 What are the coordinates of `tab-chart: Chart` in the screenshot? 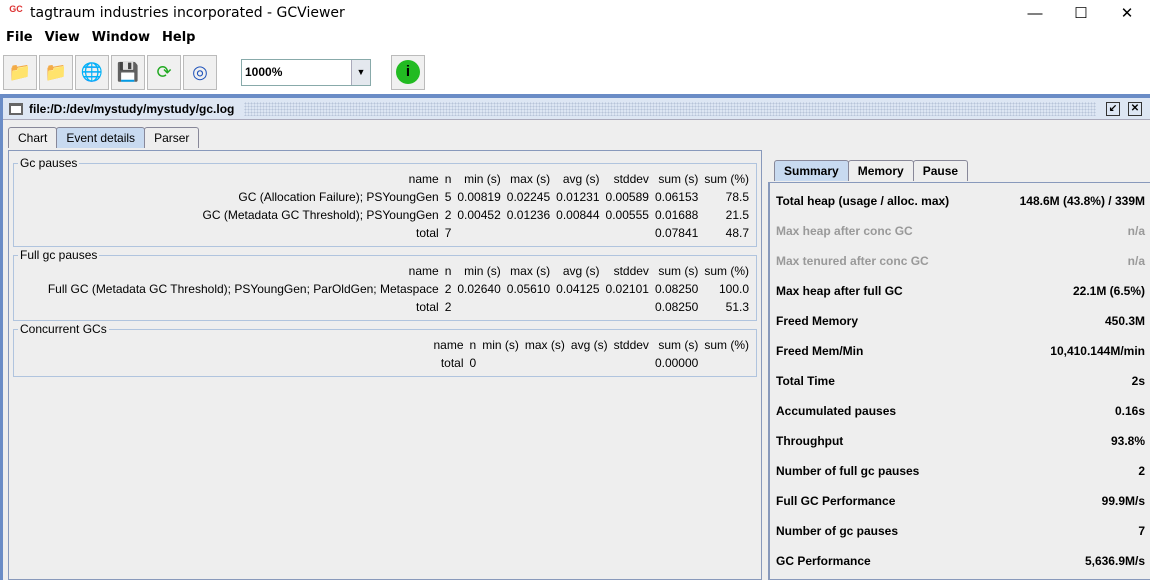 It's located at (33, 137).